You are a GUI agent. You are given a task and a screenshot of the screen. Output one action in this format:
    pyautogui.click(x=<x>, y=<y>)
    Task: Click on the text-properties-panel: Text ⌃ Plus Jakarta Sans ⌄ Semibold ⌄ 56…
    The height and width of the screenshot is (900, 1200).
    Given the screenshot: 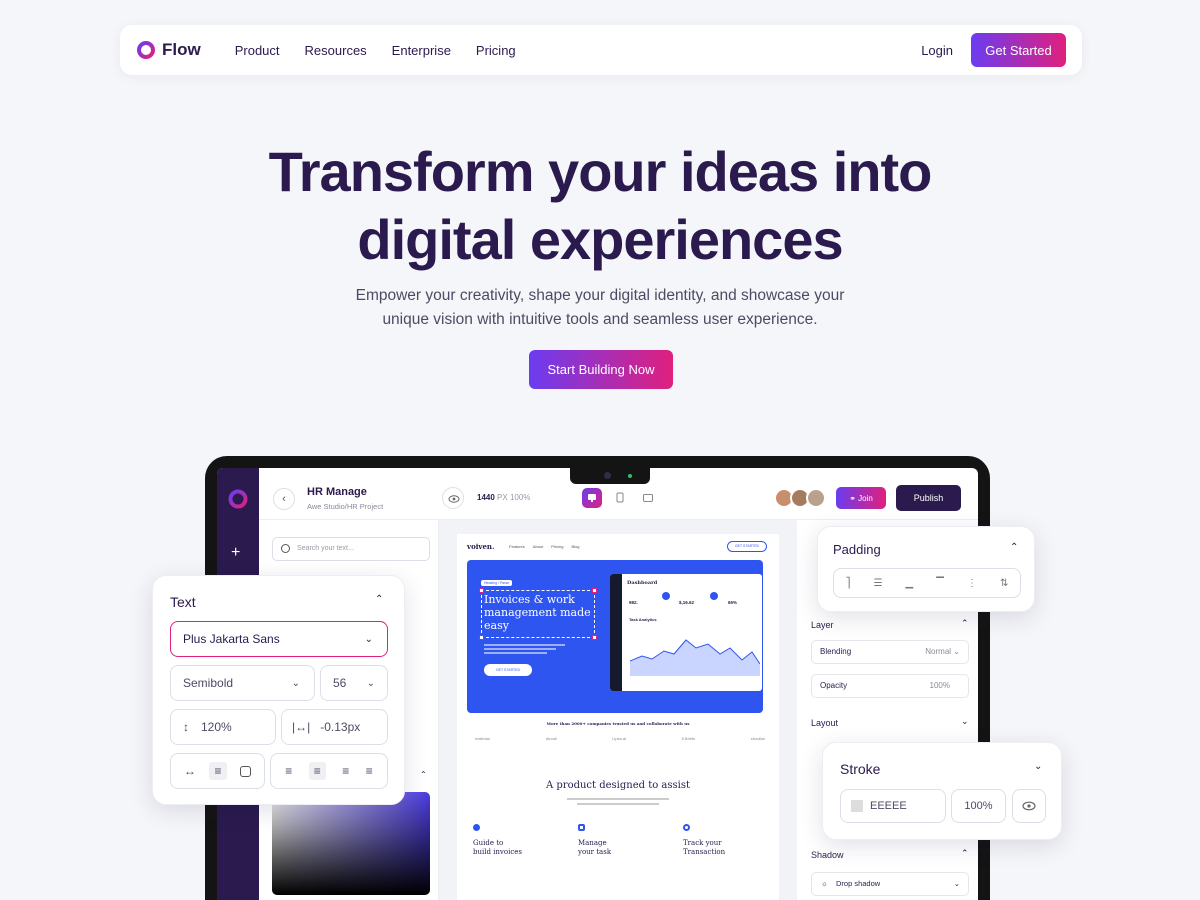 What is the action you would take?
    pyautogui.click(x=278, y=690)
    